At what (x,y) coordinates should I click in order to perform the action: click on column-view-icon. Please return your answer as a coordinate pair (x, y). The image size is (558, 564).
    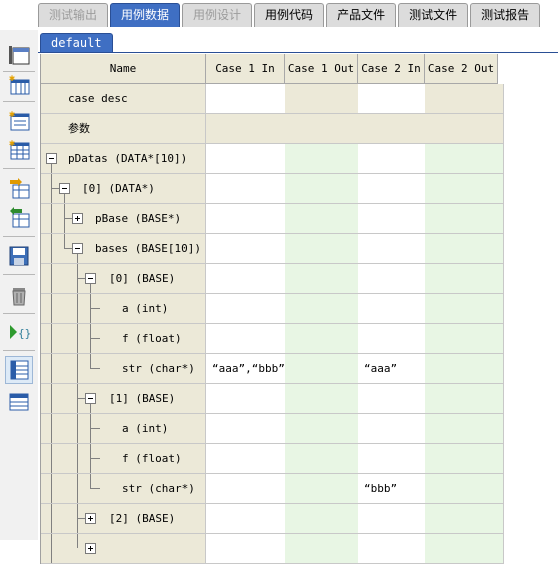
    Looking at the image, I should click on (19, 401).